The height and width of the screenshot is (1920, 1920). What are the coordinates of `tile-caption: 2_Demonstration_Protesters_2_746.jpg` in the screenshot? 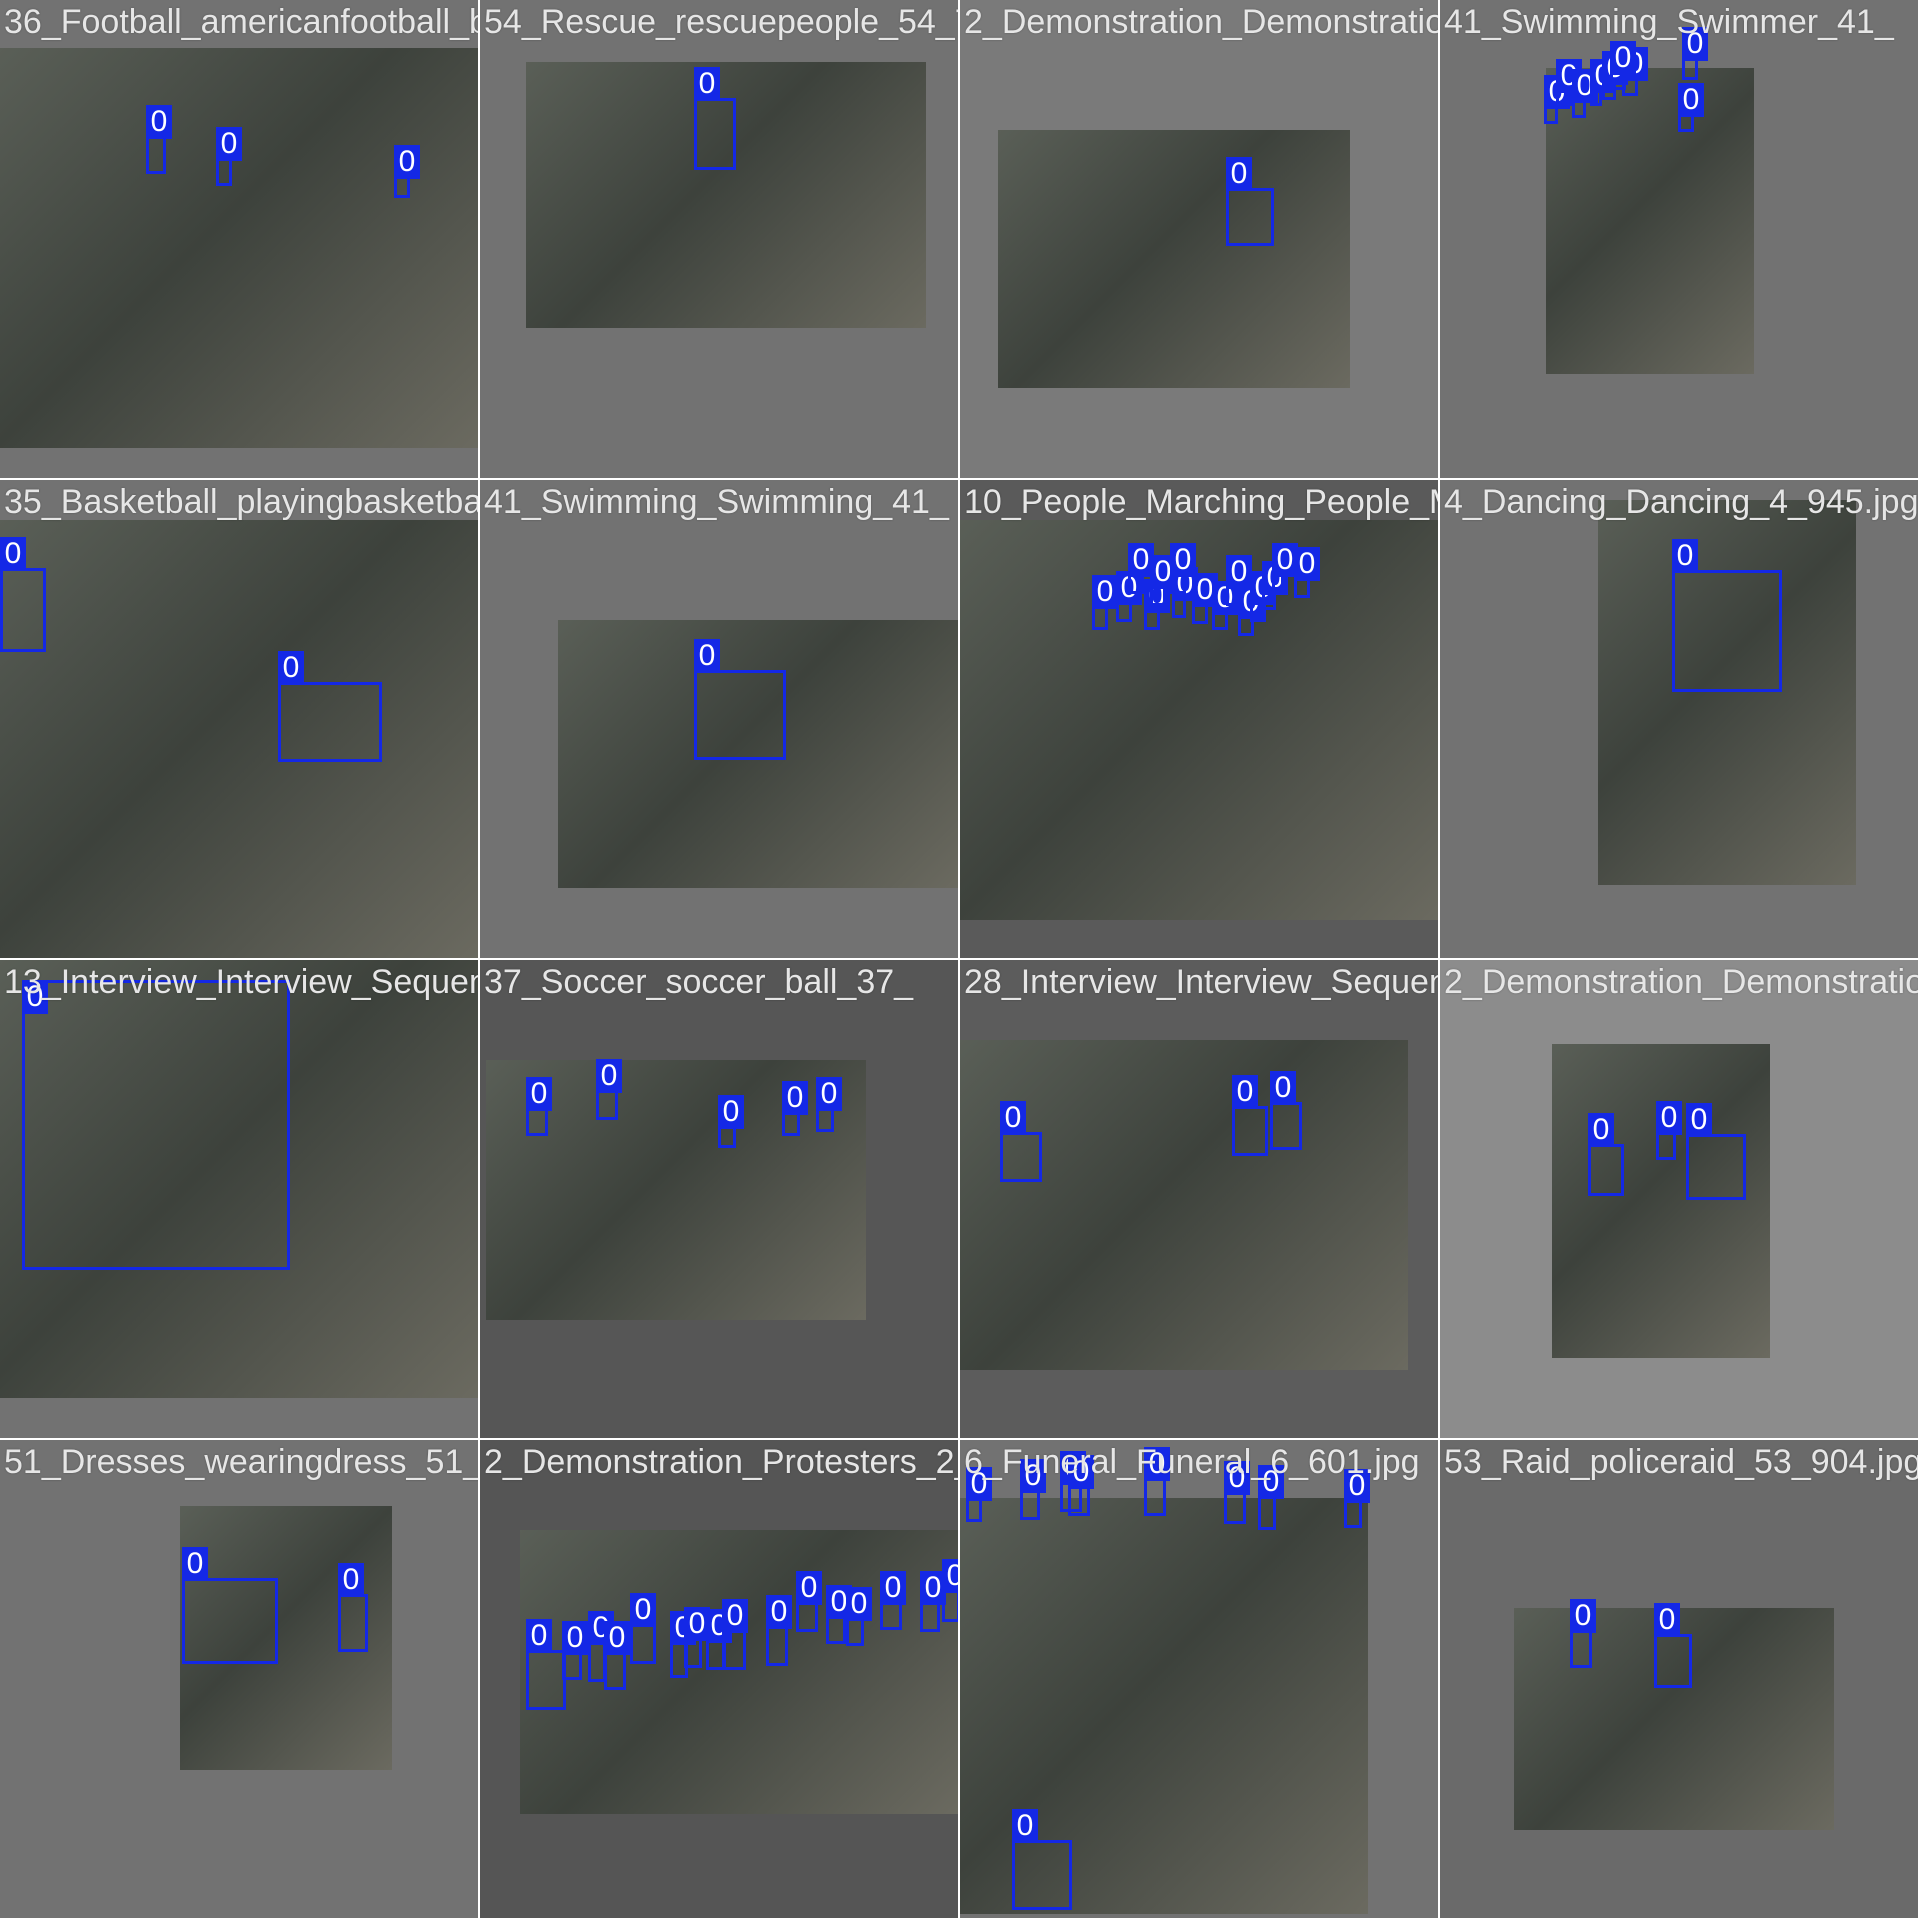 It's located at (721, 1462).